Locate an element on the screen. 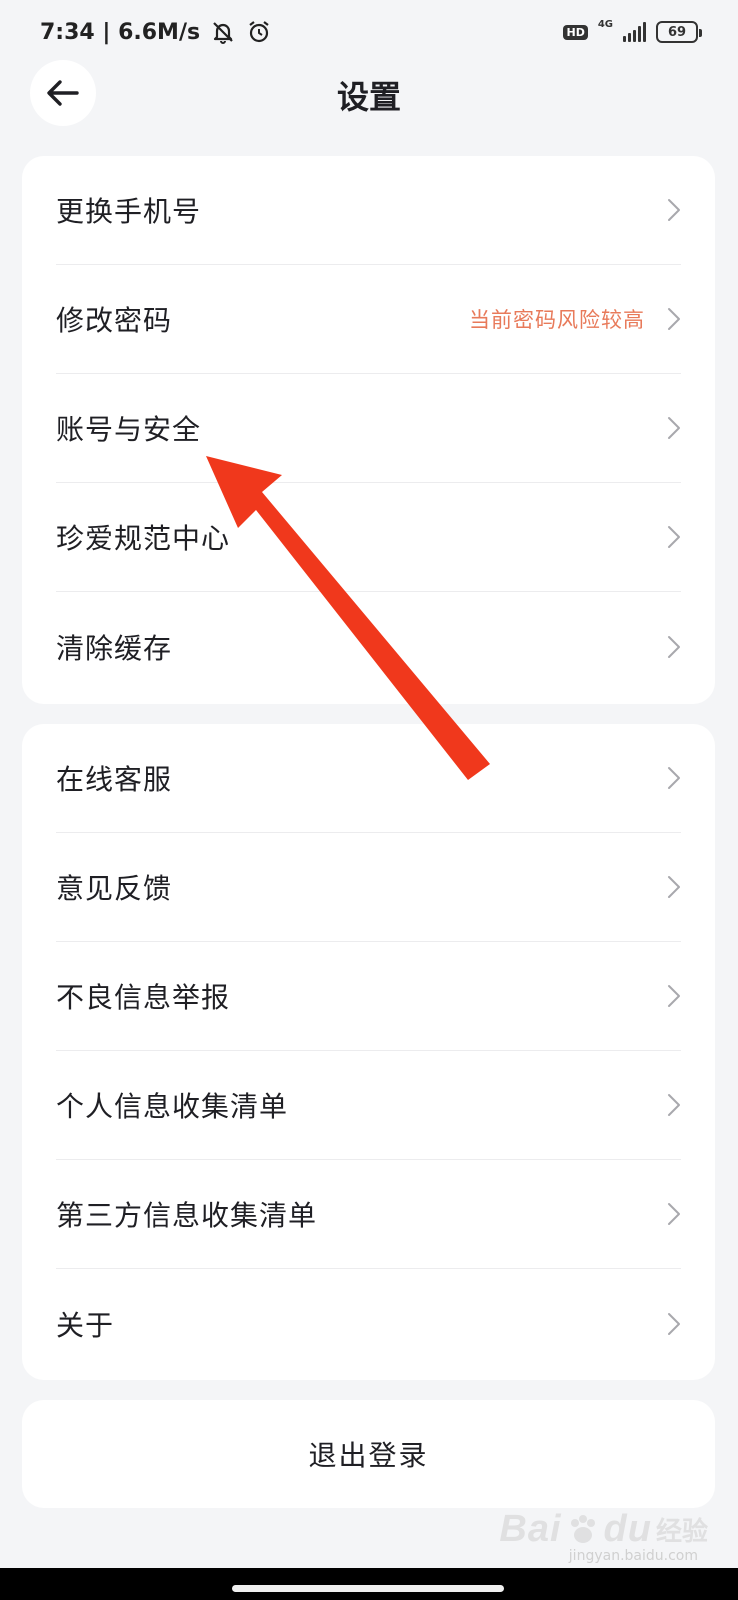  watermark-brand-suffix: du is located at coordinates (627, 1529).